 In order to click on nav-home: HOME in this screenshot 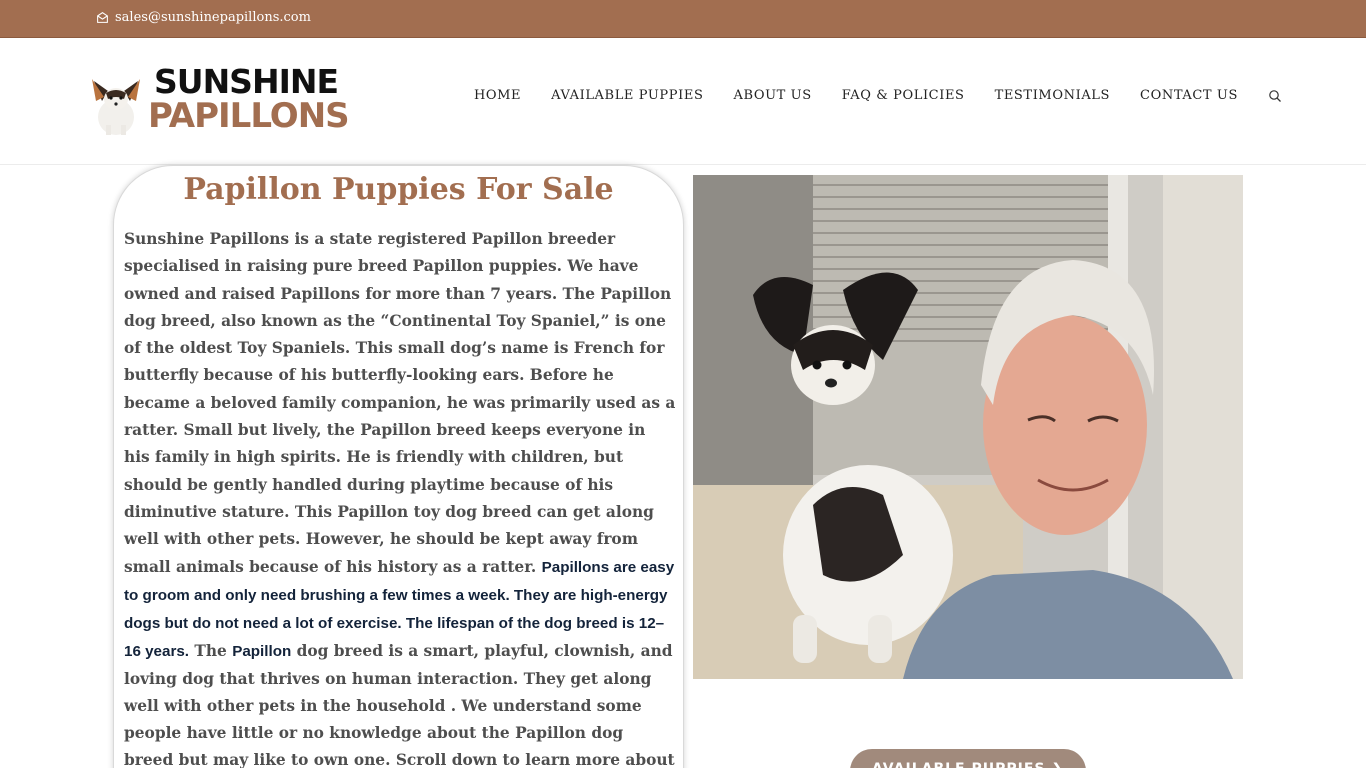, I will do `click(497, 95)`.